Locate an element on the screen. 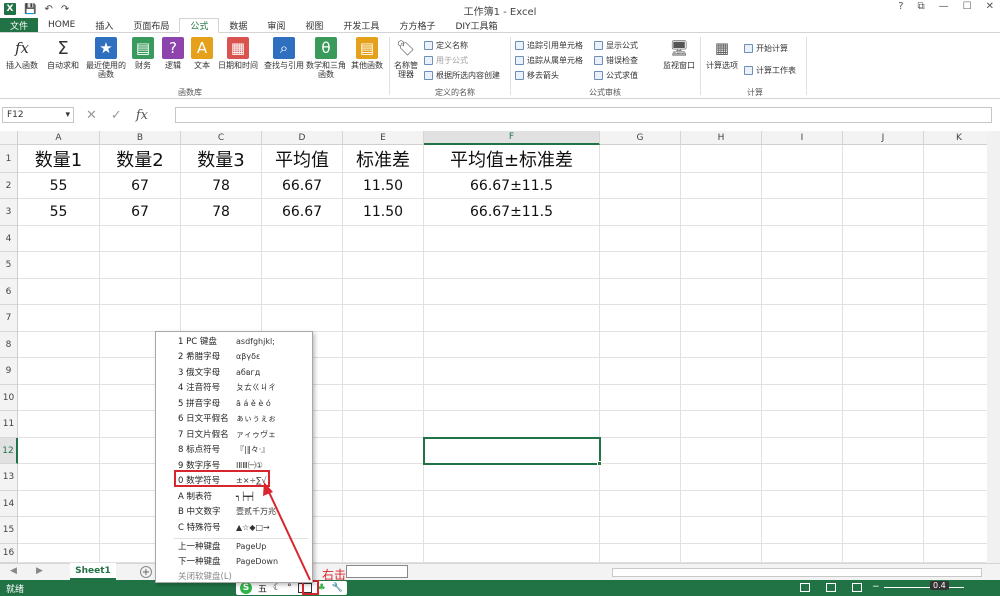  financial-button: ▤ 财务 is located at coordinates (143, 53).